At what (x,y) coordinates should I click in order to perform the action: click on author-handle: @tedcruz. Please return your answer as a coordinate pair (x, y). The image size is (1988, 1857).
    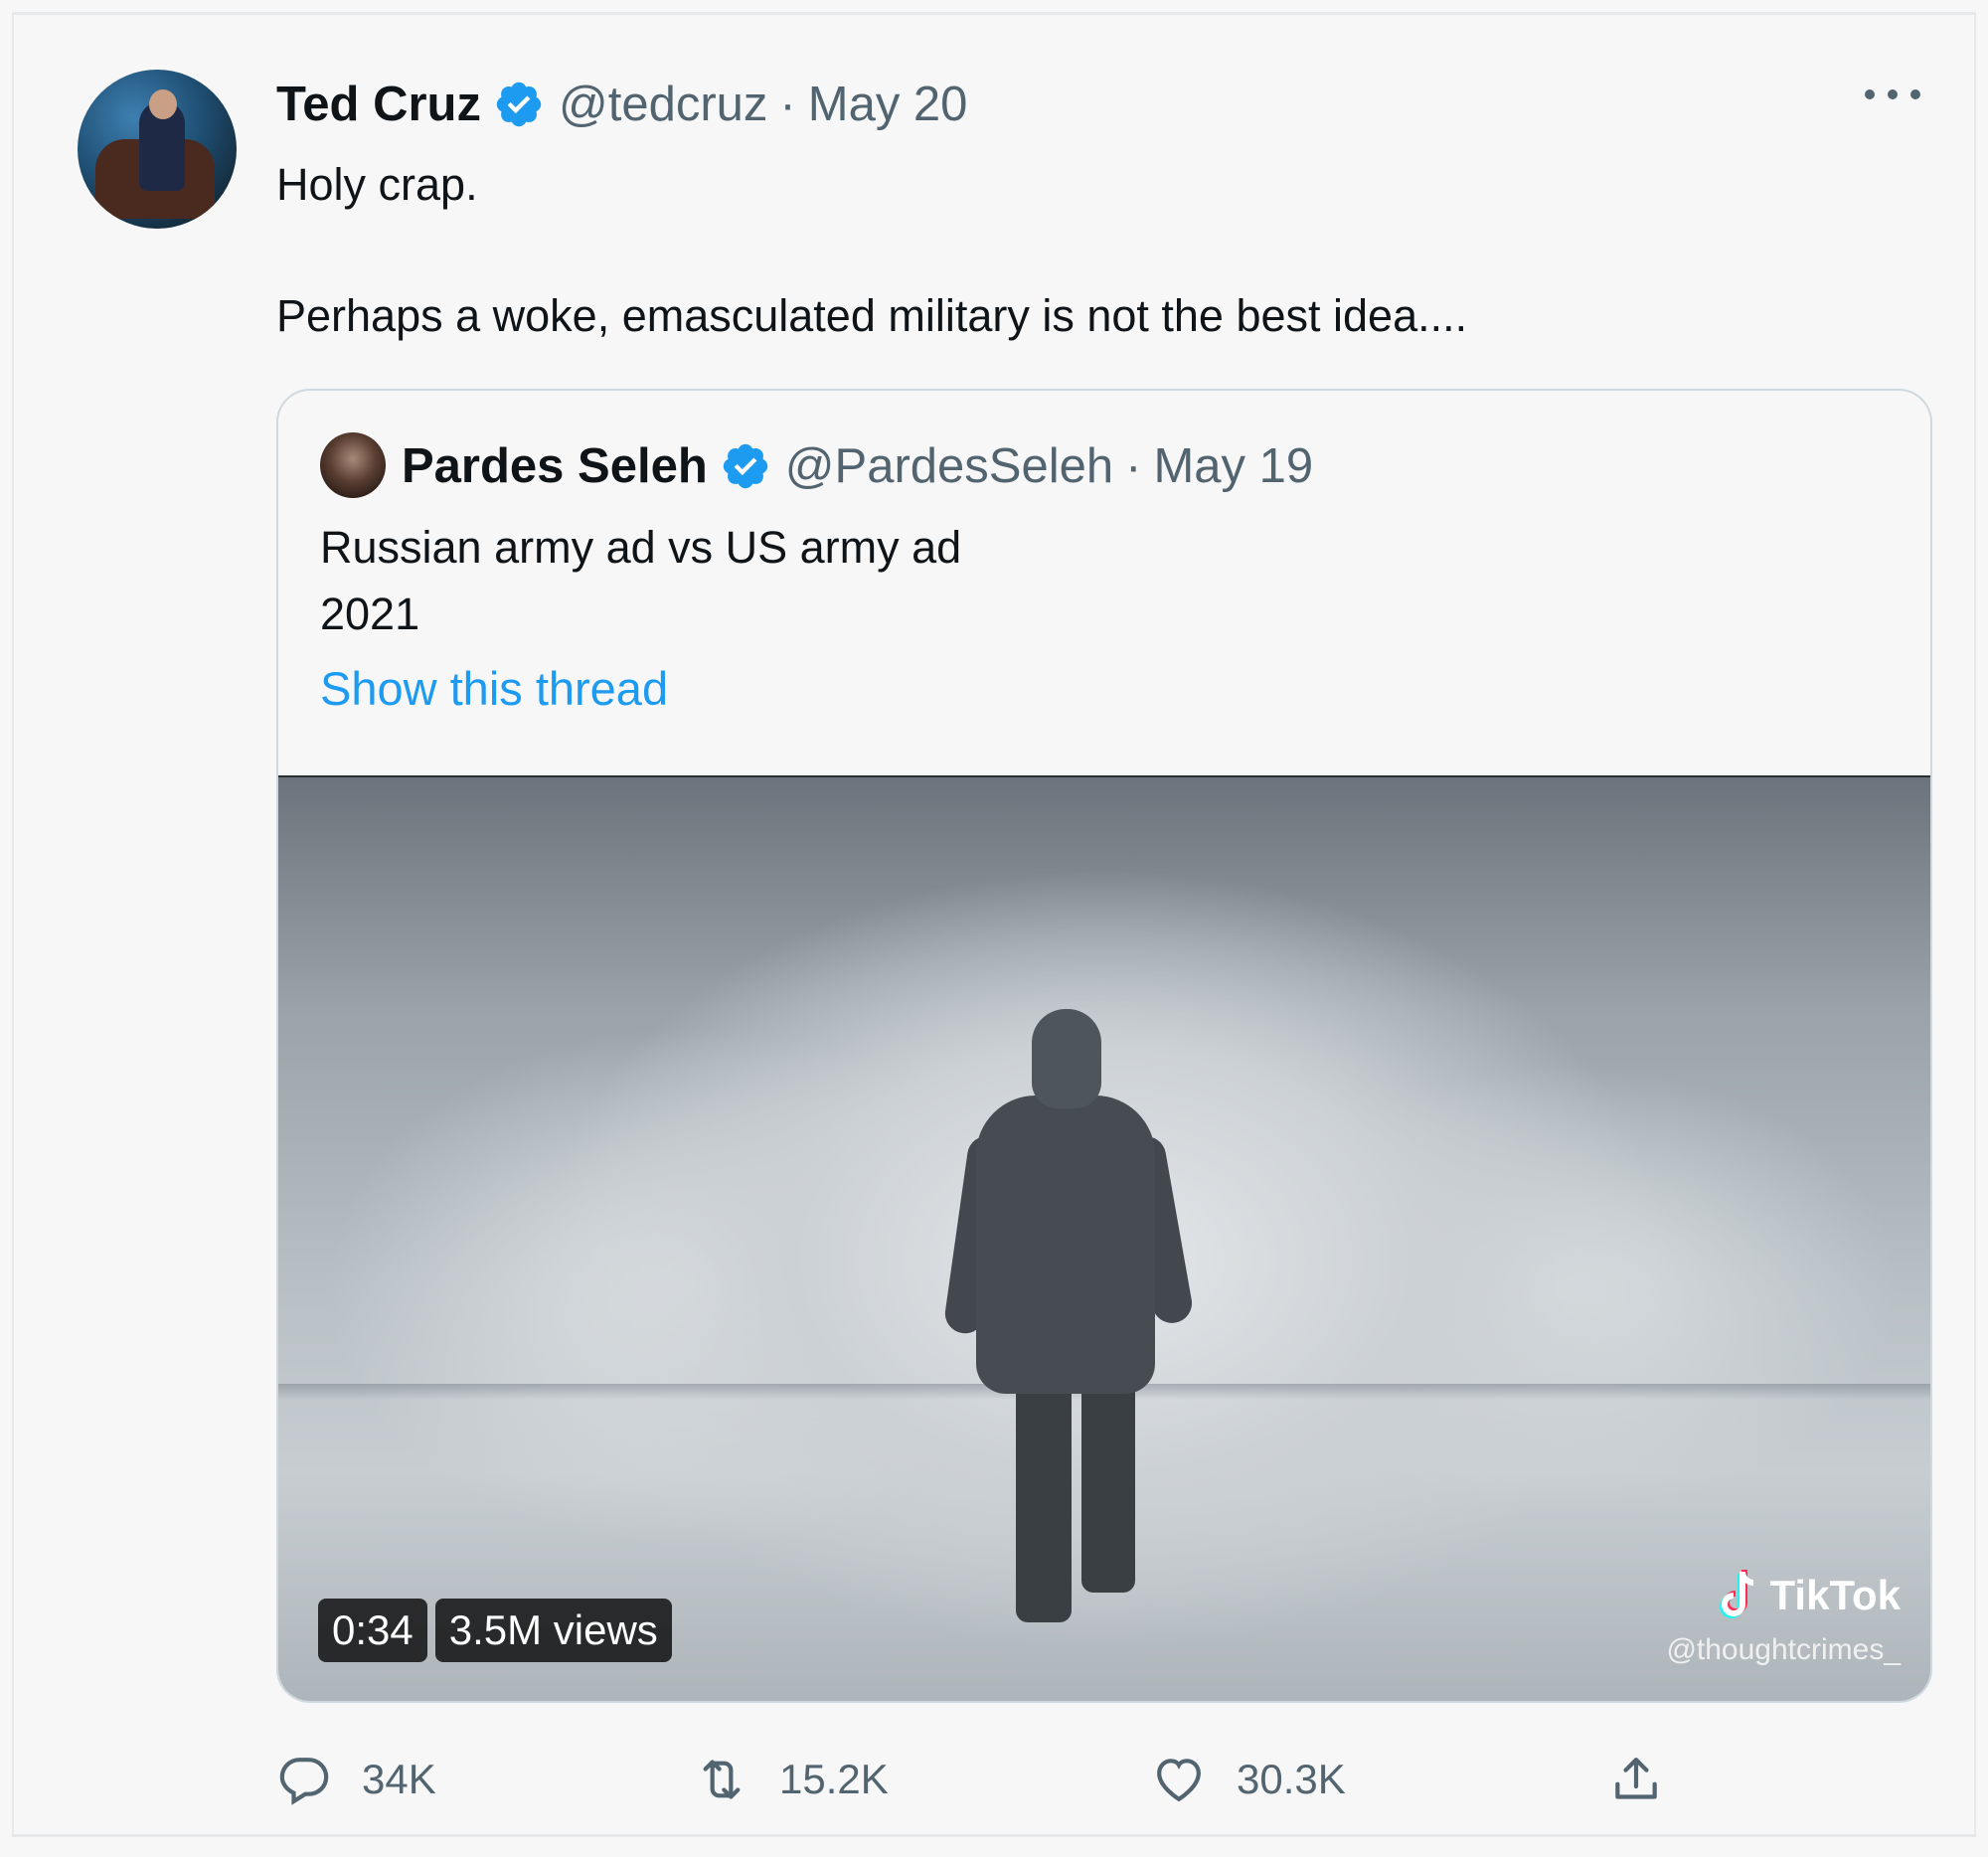
    Looking at the image, I should click on (663, 104).